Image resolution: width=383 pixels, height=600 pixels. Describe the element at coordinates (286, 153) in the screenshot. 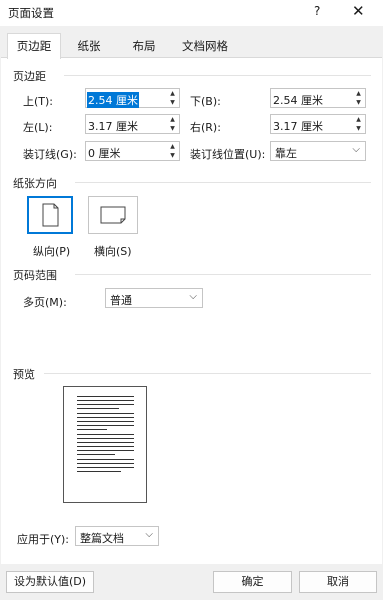

I see `gutter-position-value: 靠左` at that location.